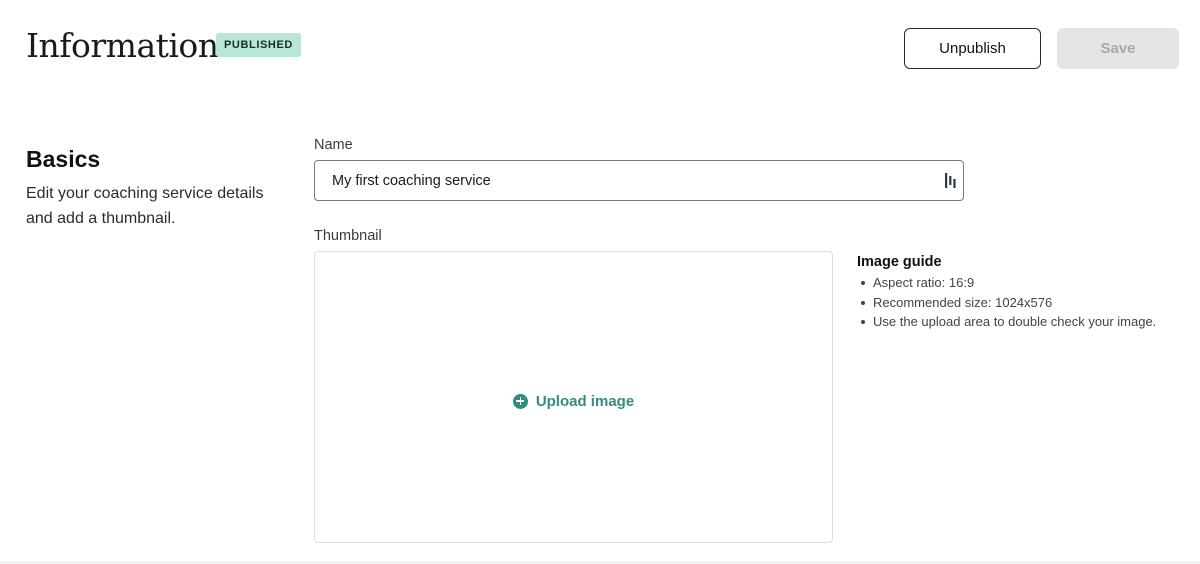  I want to click on name-label: Name, so click(333, 145).